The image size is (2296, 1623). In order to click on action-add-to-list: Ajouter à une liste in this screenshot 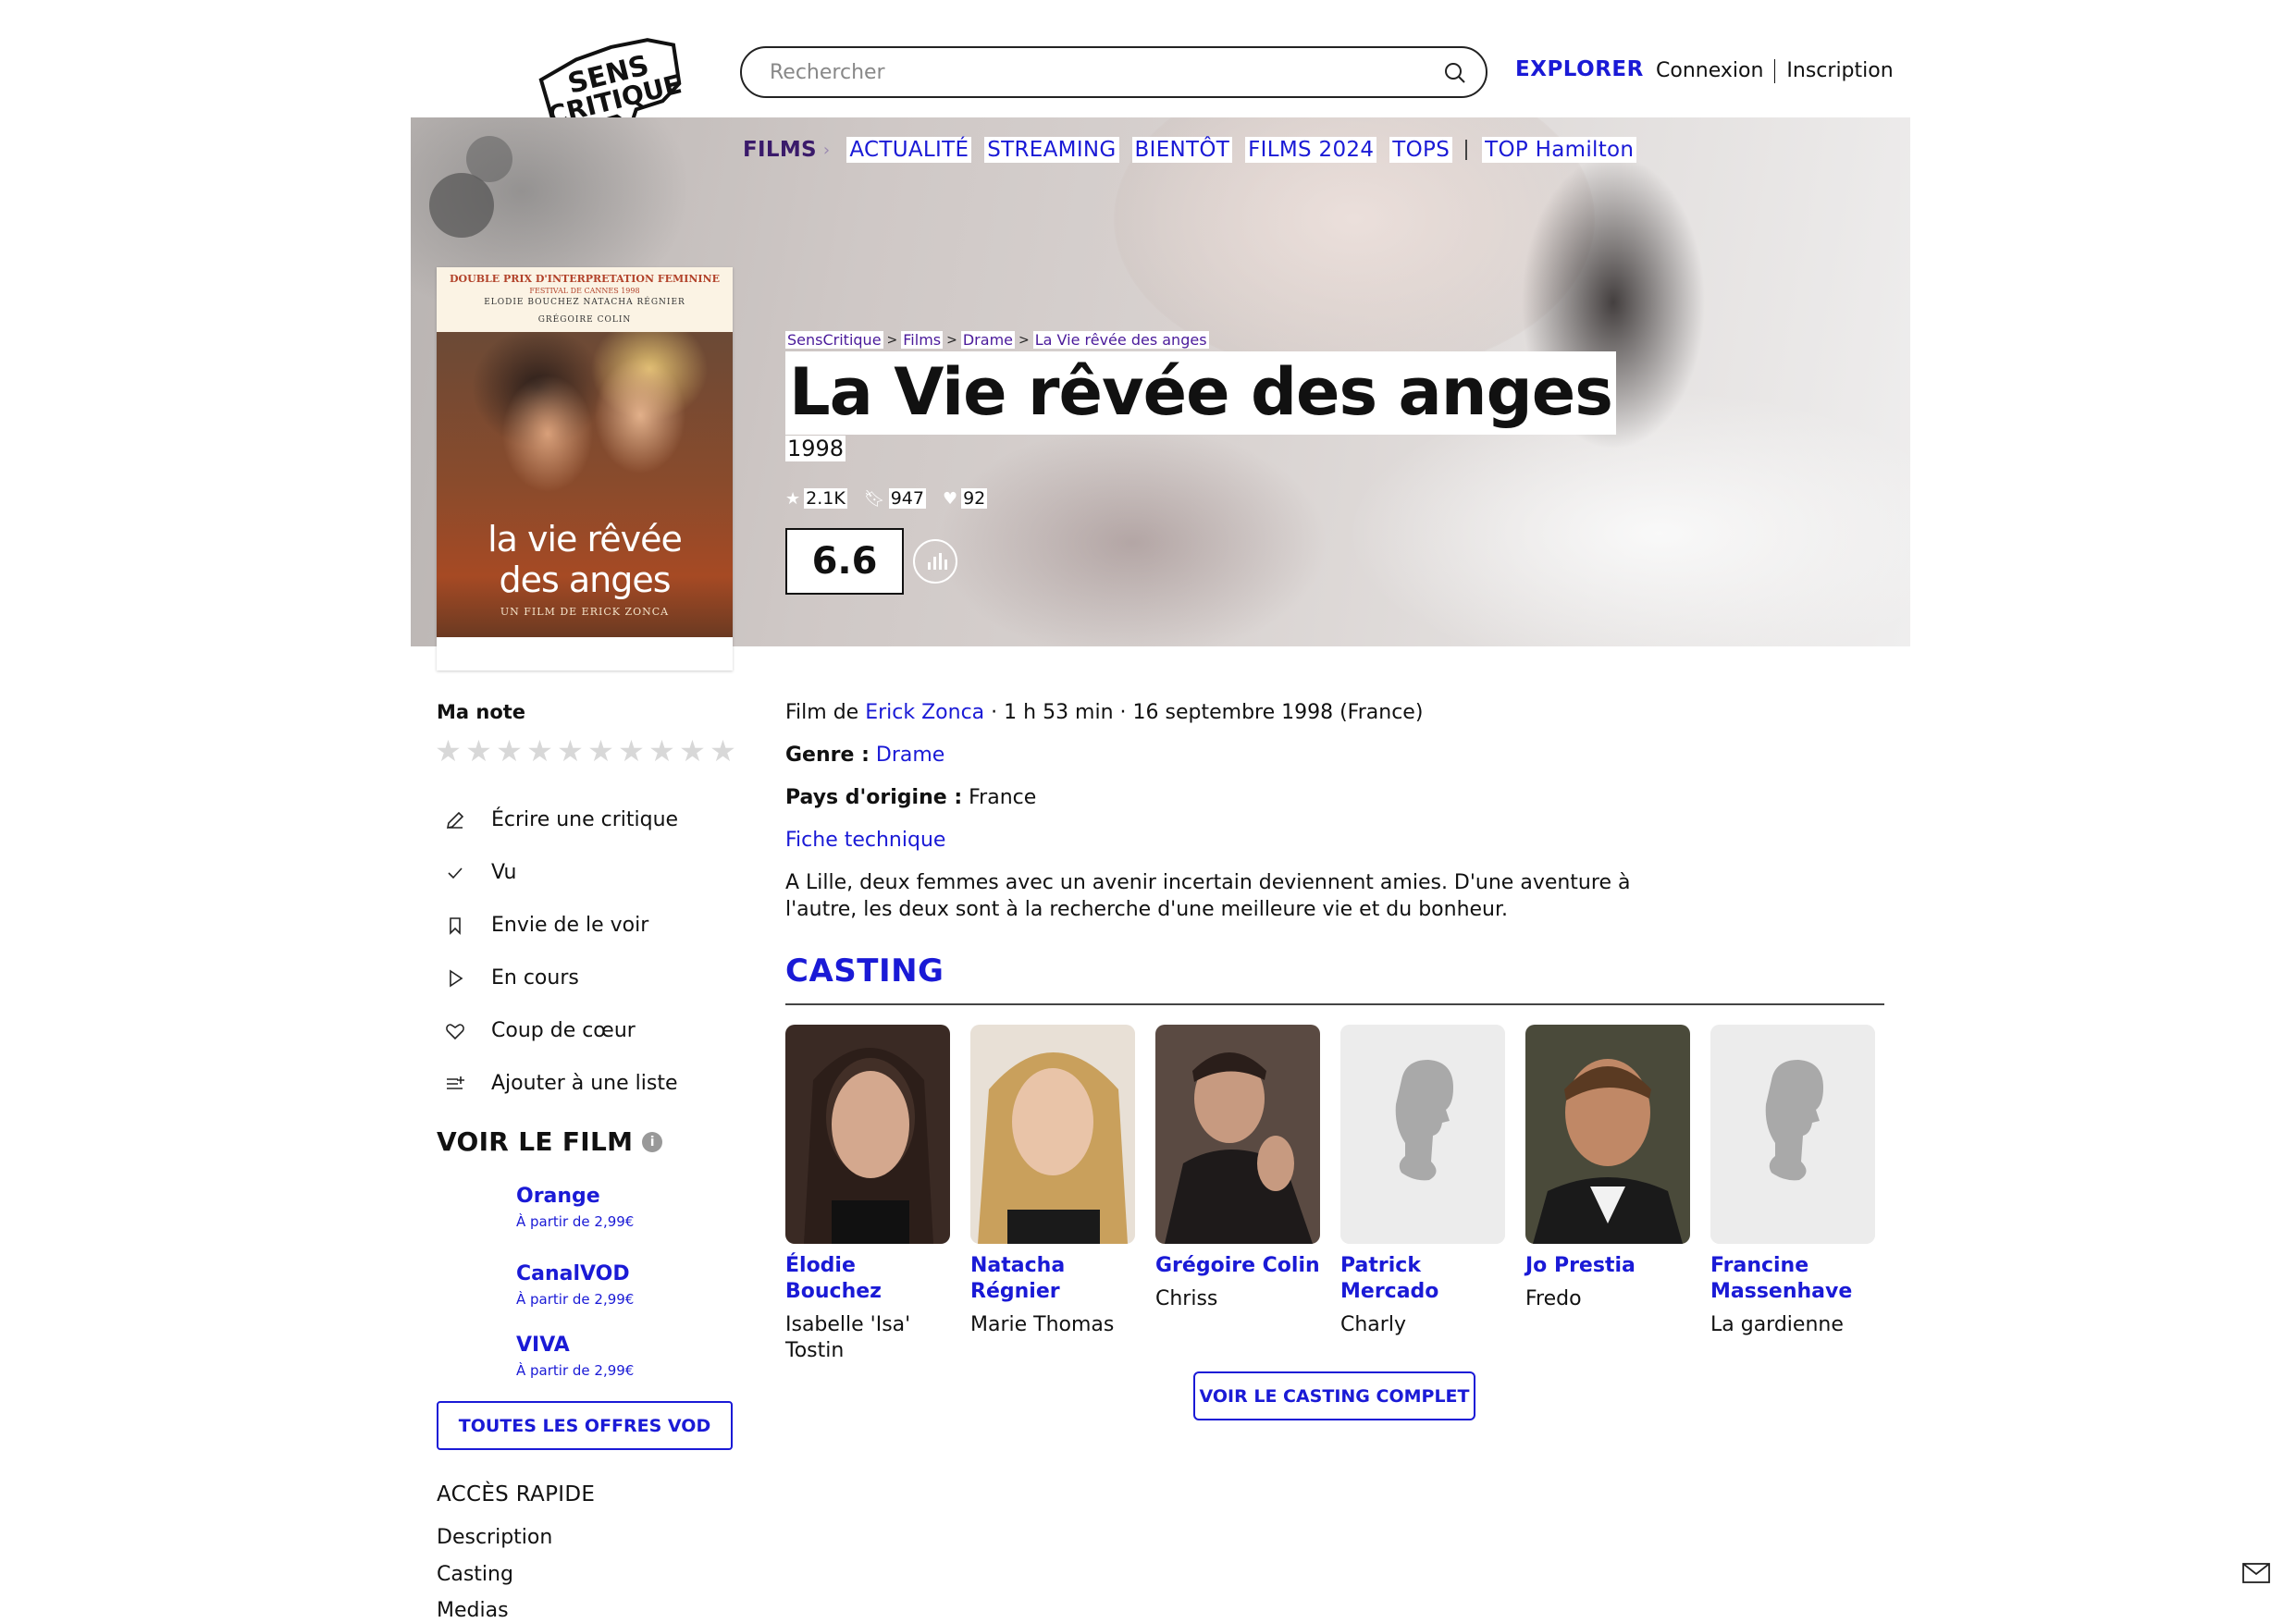, I will do `click(557, 1083)`.